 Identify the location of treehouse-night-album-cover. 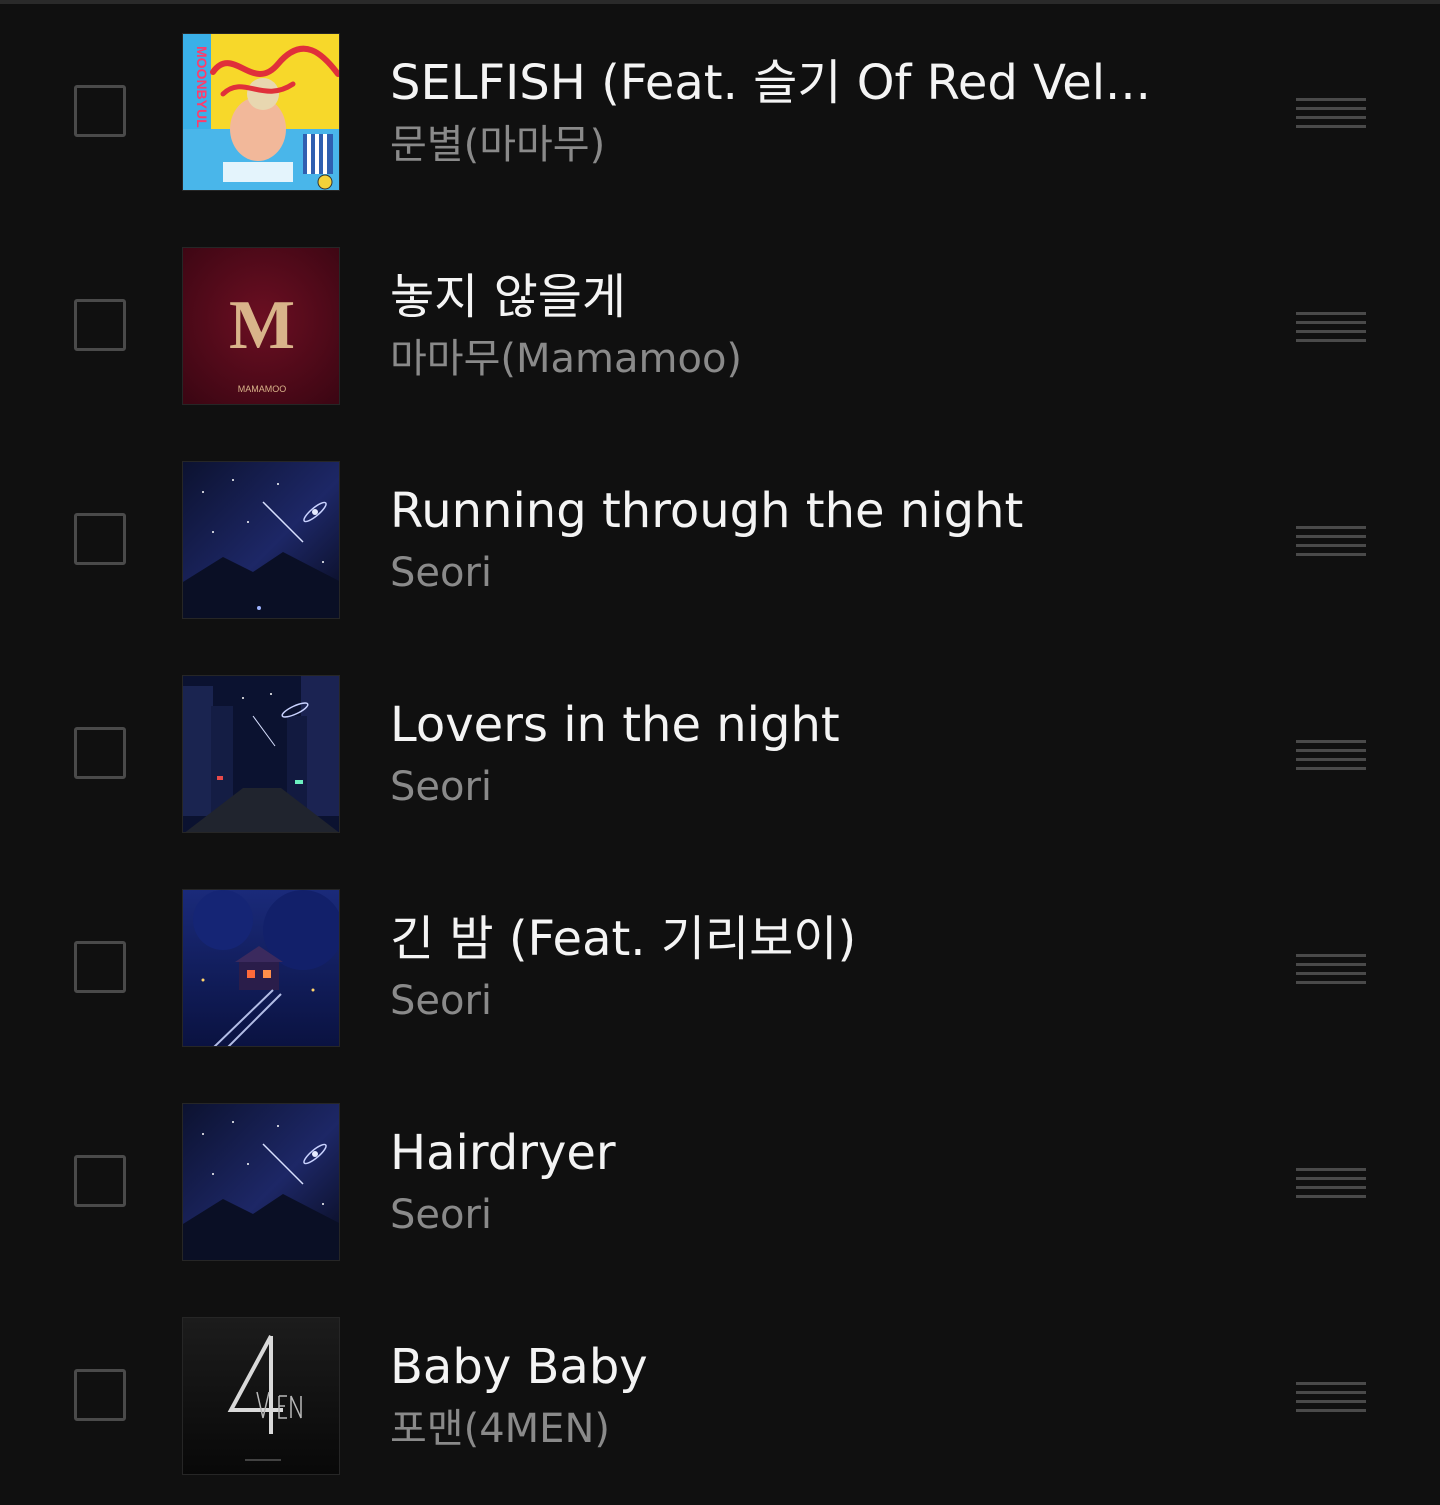
(261, 968).